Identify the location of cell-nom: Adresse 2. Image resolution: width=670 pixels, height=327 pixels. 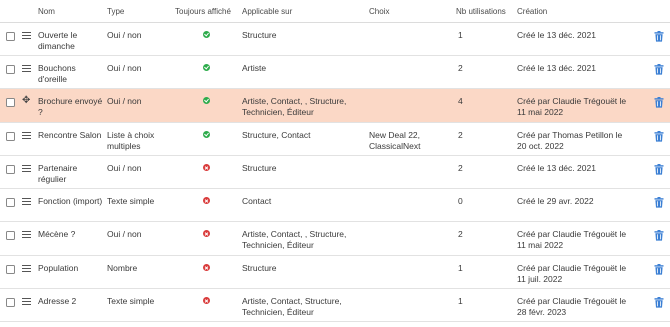
(72, 301).